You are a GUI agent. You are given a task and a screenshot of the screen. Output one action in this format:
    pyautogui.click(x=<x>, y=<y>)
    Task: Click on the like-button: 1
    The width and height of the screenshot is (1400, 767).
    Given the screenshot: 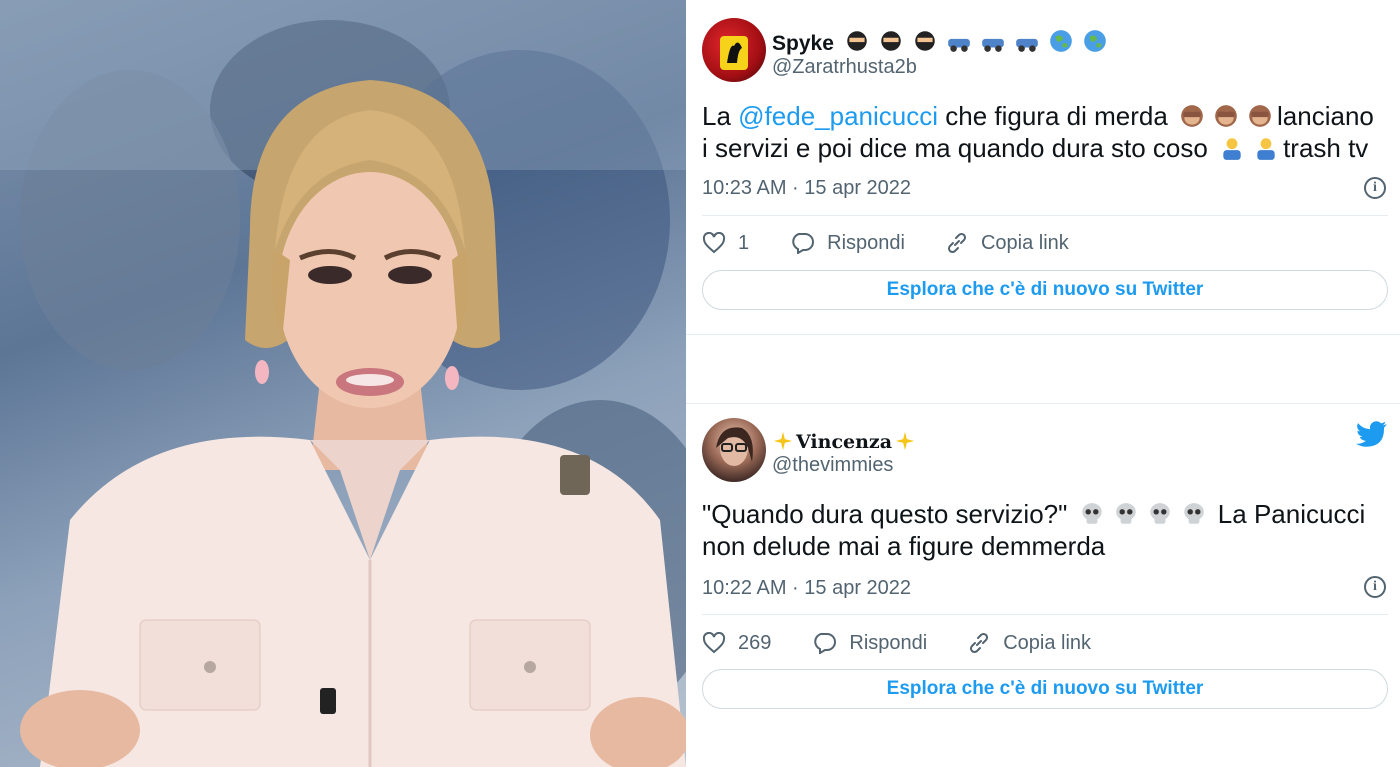 What is the action you would take?
    pyautogui.click(x=725, y=243)
    